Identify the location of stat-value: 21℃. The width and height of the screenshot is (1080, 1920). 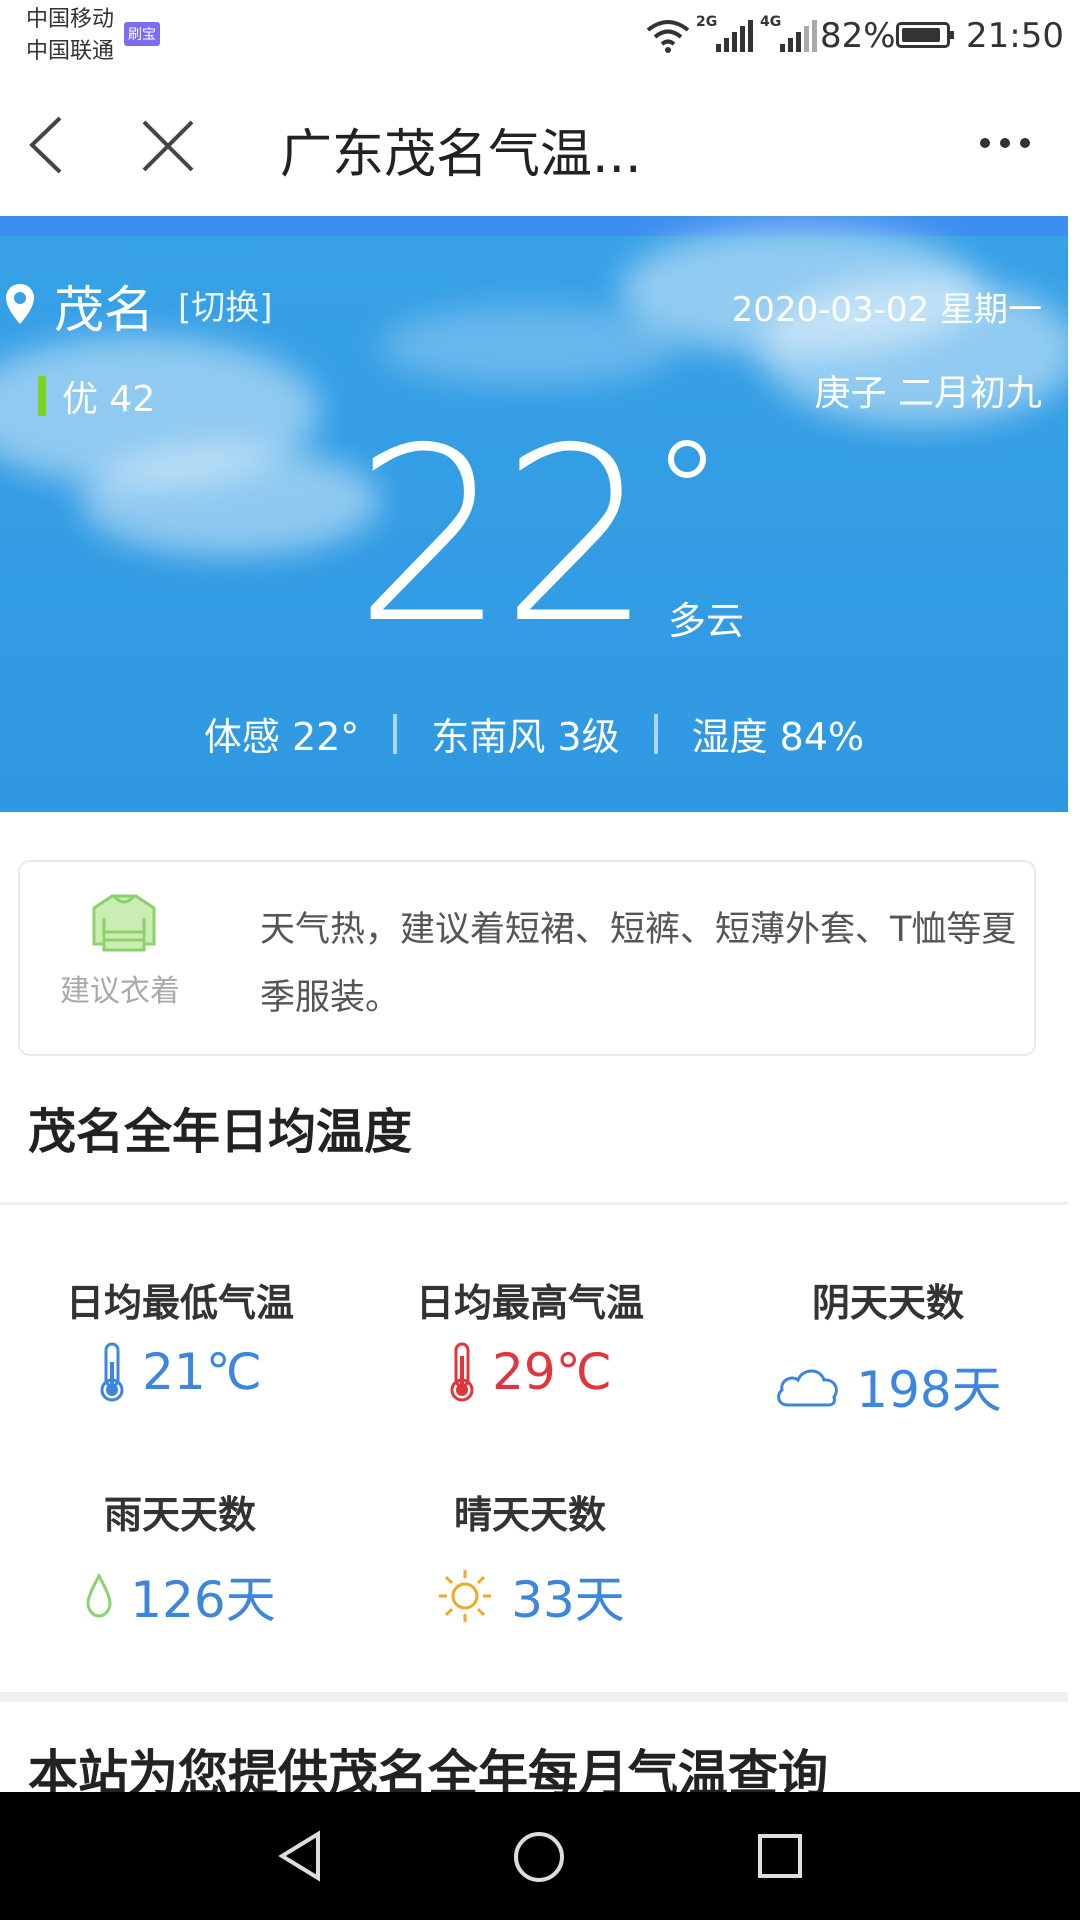
(202, 1372).